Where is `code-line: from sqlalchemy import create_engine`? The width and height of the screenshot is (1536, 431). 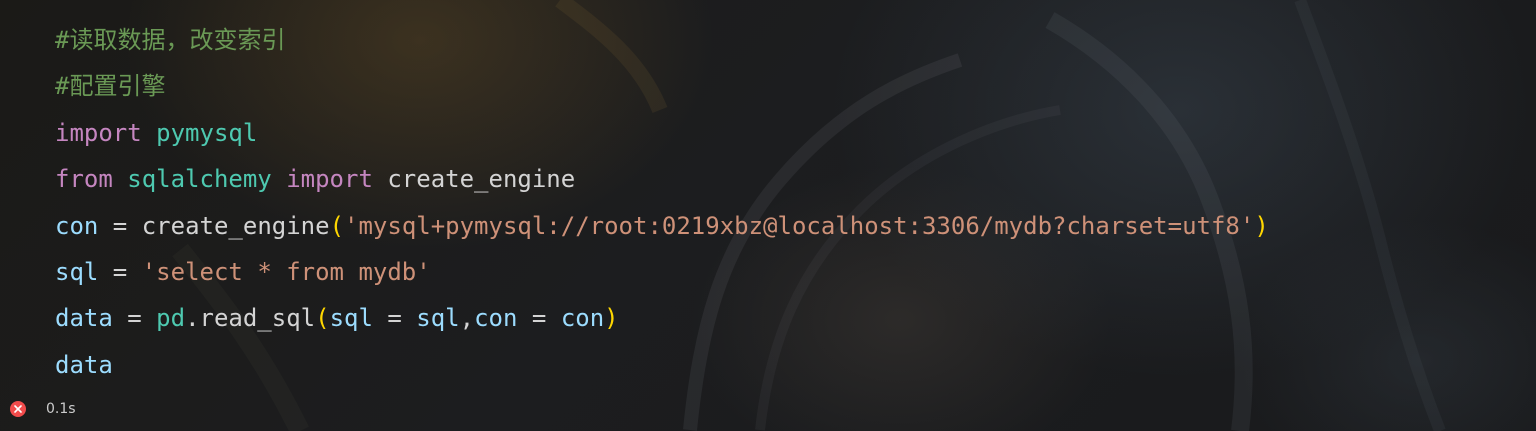 code-line: from sqlalchemy import create_engine is located at coordinates (662, 179).